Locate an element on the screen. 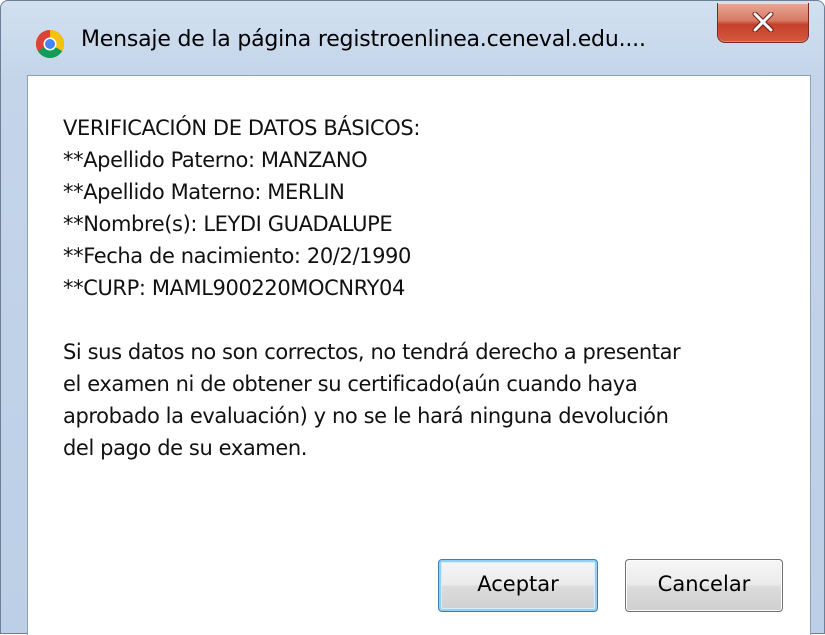 The image size is (825, 635). cancel-button: Cancelar is located at coordinates (704, 585).